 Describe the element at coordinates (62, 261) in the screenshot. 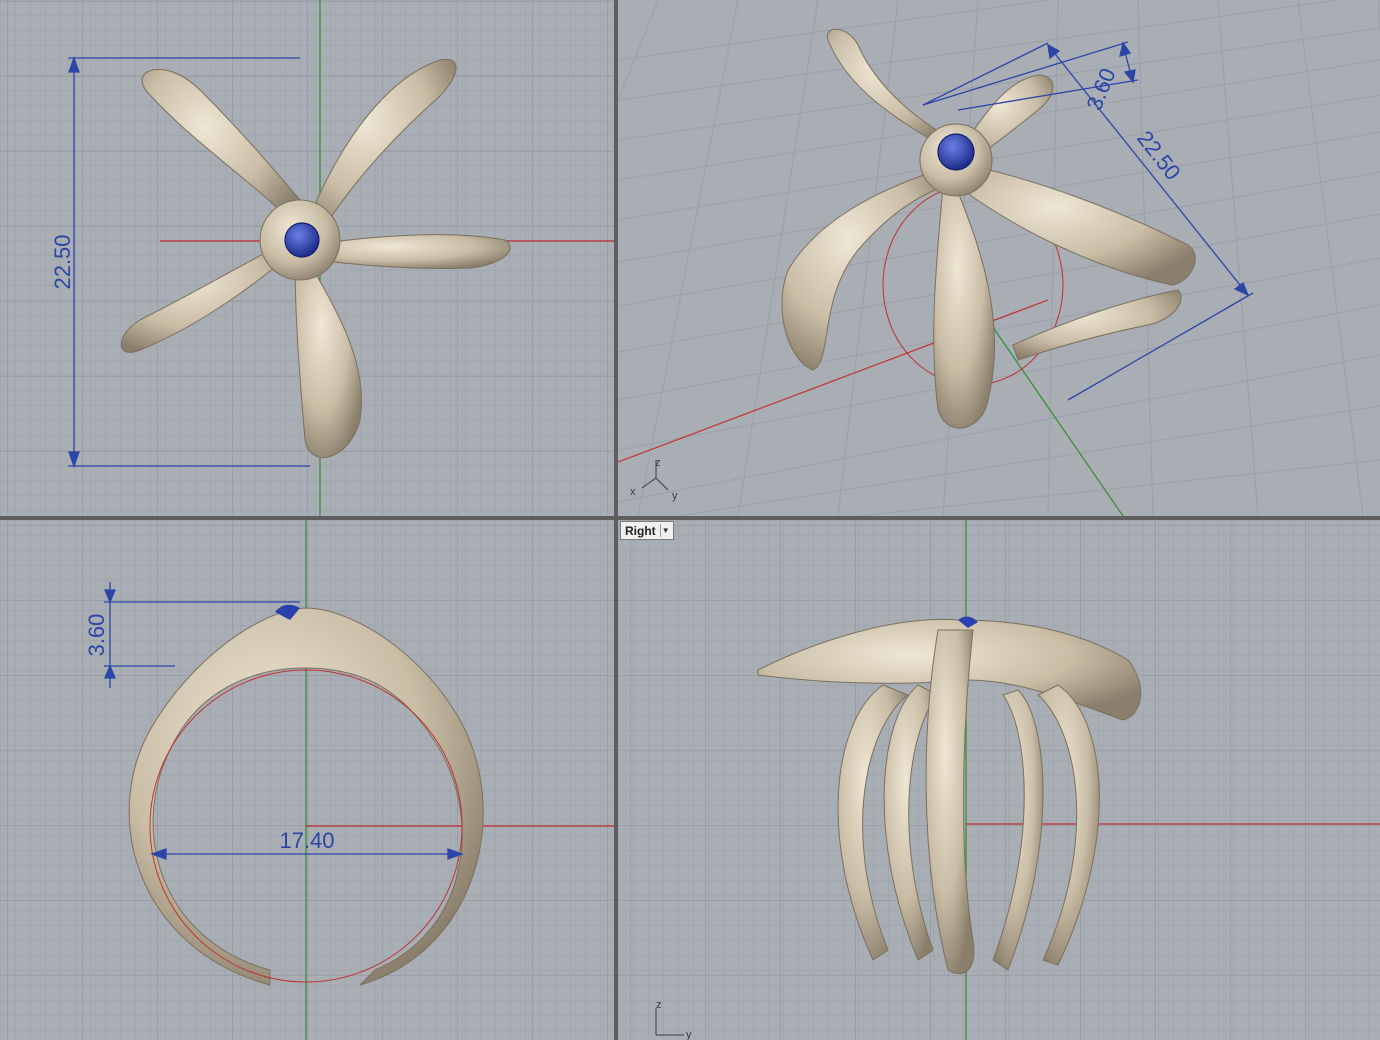

I see `height-dimension-label: 22.50` at that location.